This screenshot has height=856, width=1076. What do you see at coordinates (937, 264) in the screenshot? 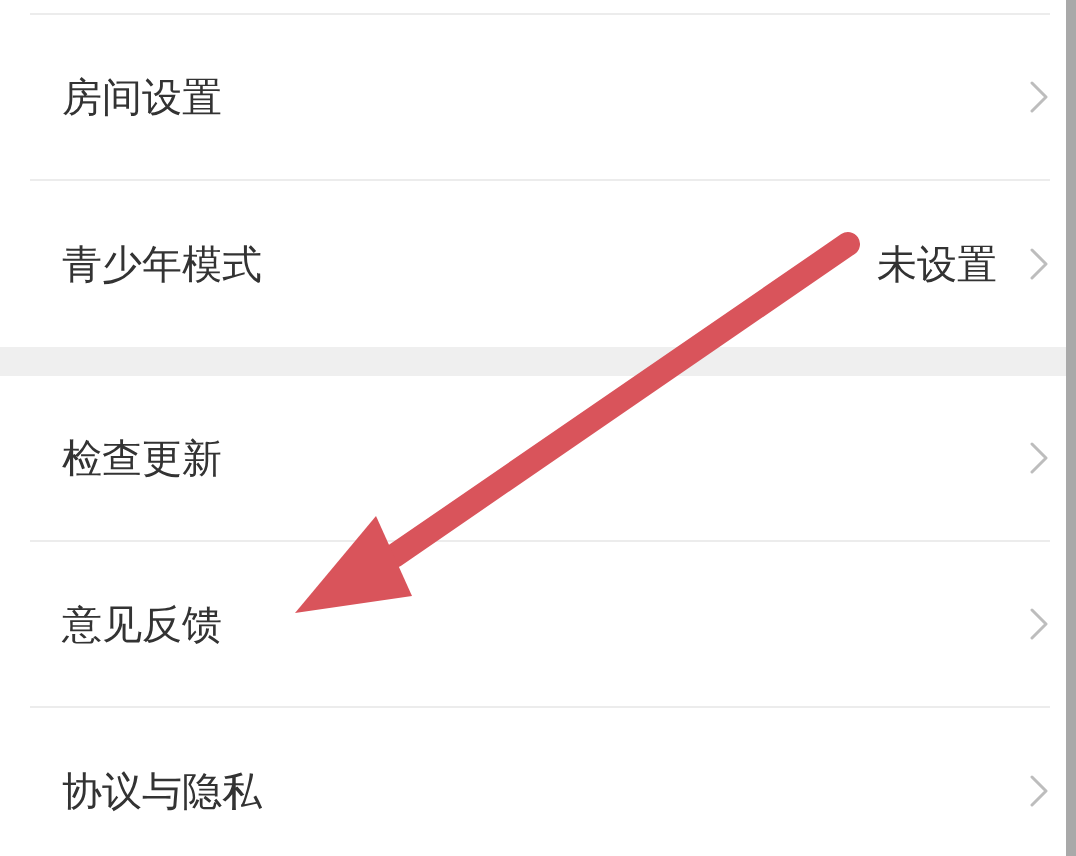
I see `setting-value: 未设置` at bounding box center [937, 264].